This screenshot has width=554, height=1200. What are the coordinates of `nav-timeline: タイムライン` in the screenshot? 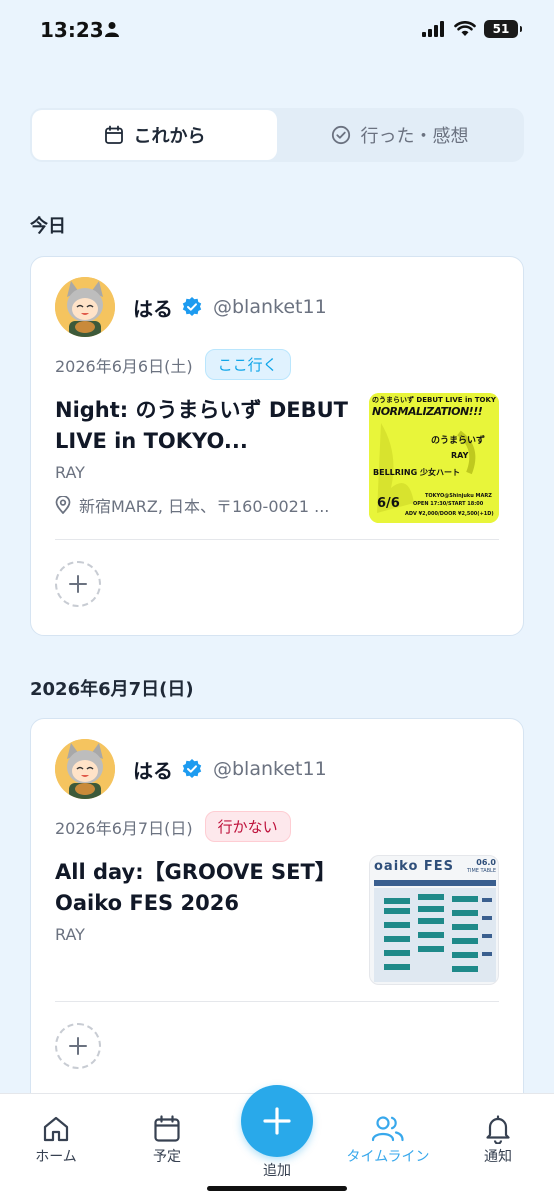 It's located at (388, 1140).